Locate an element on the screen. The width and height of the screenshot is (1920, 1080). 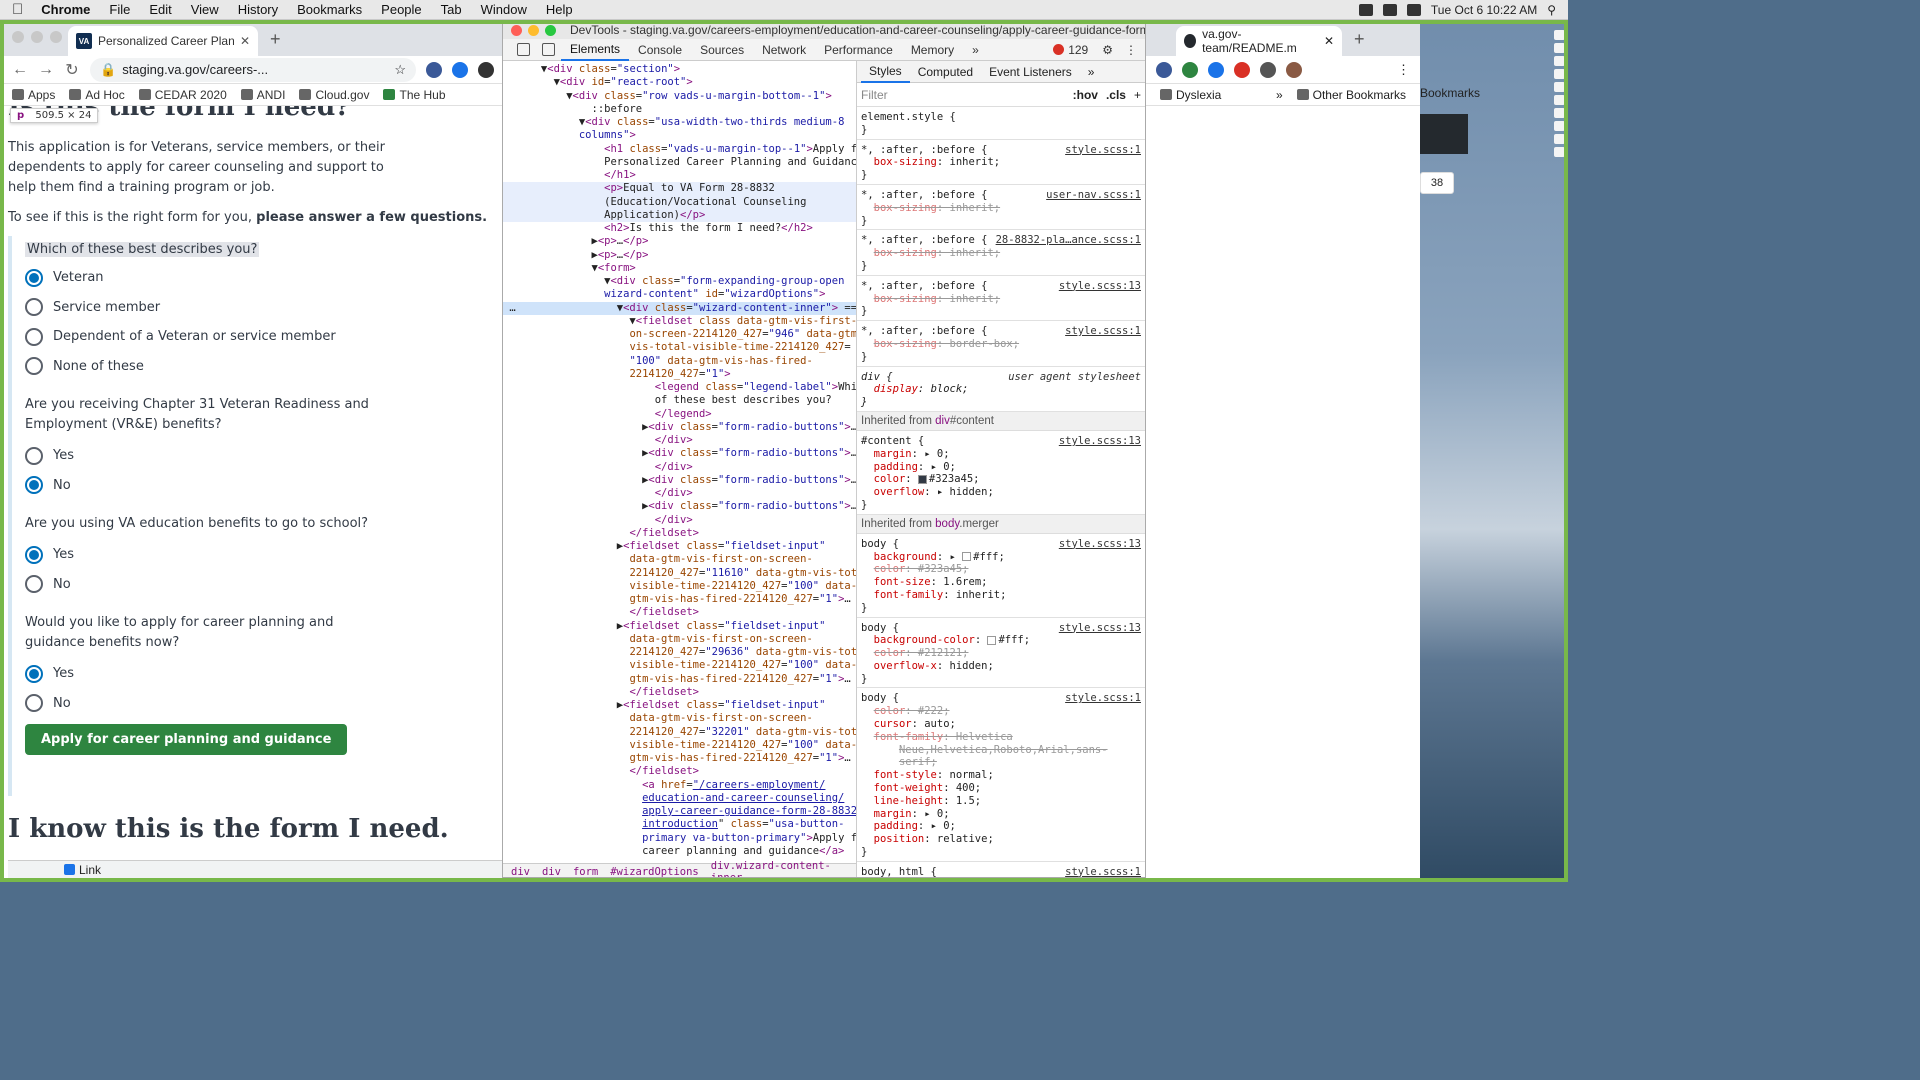
checkbox-checked-icon is located at coordinates (69, 869).